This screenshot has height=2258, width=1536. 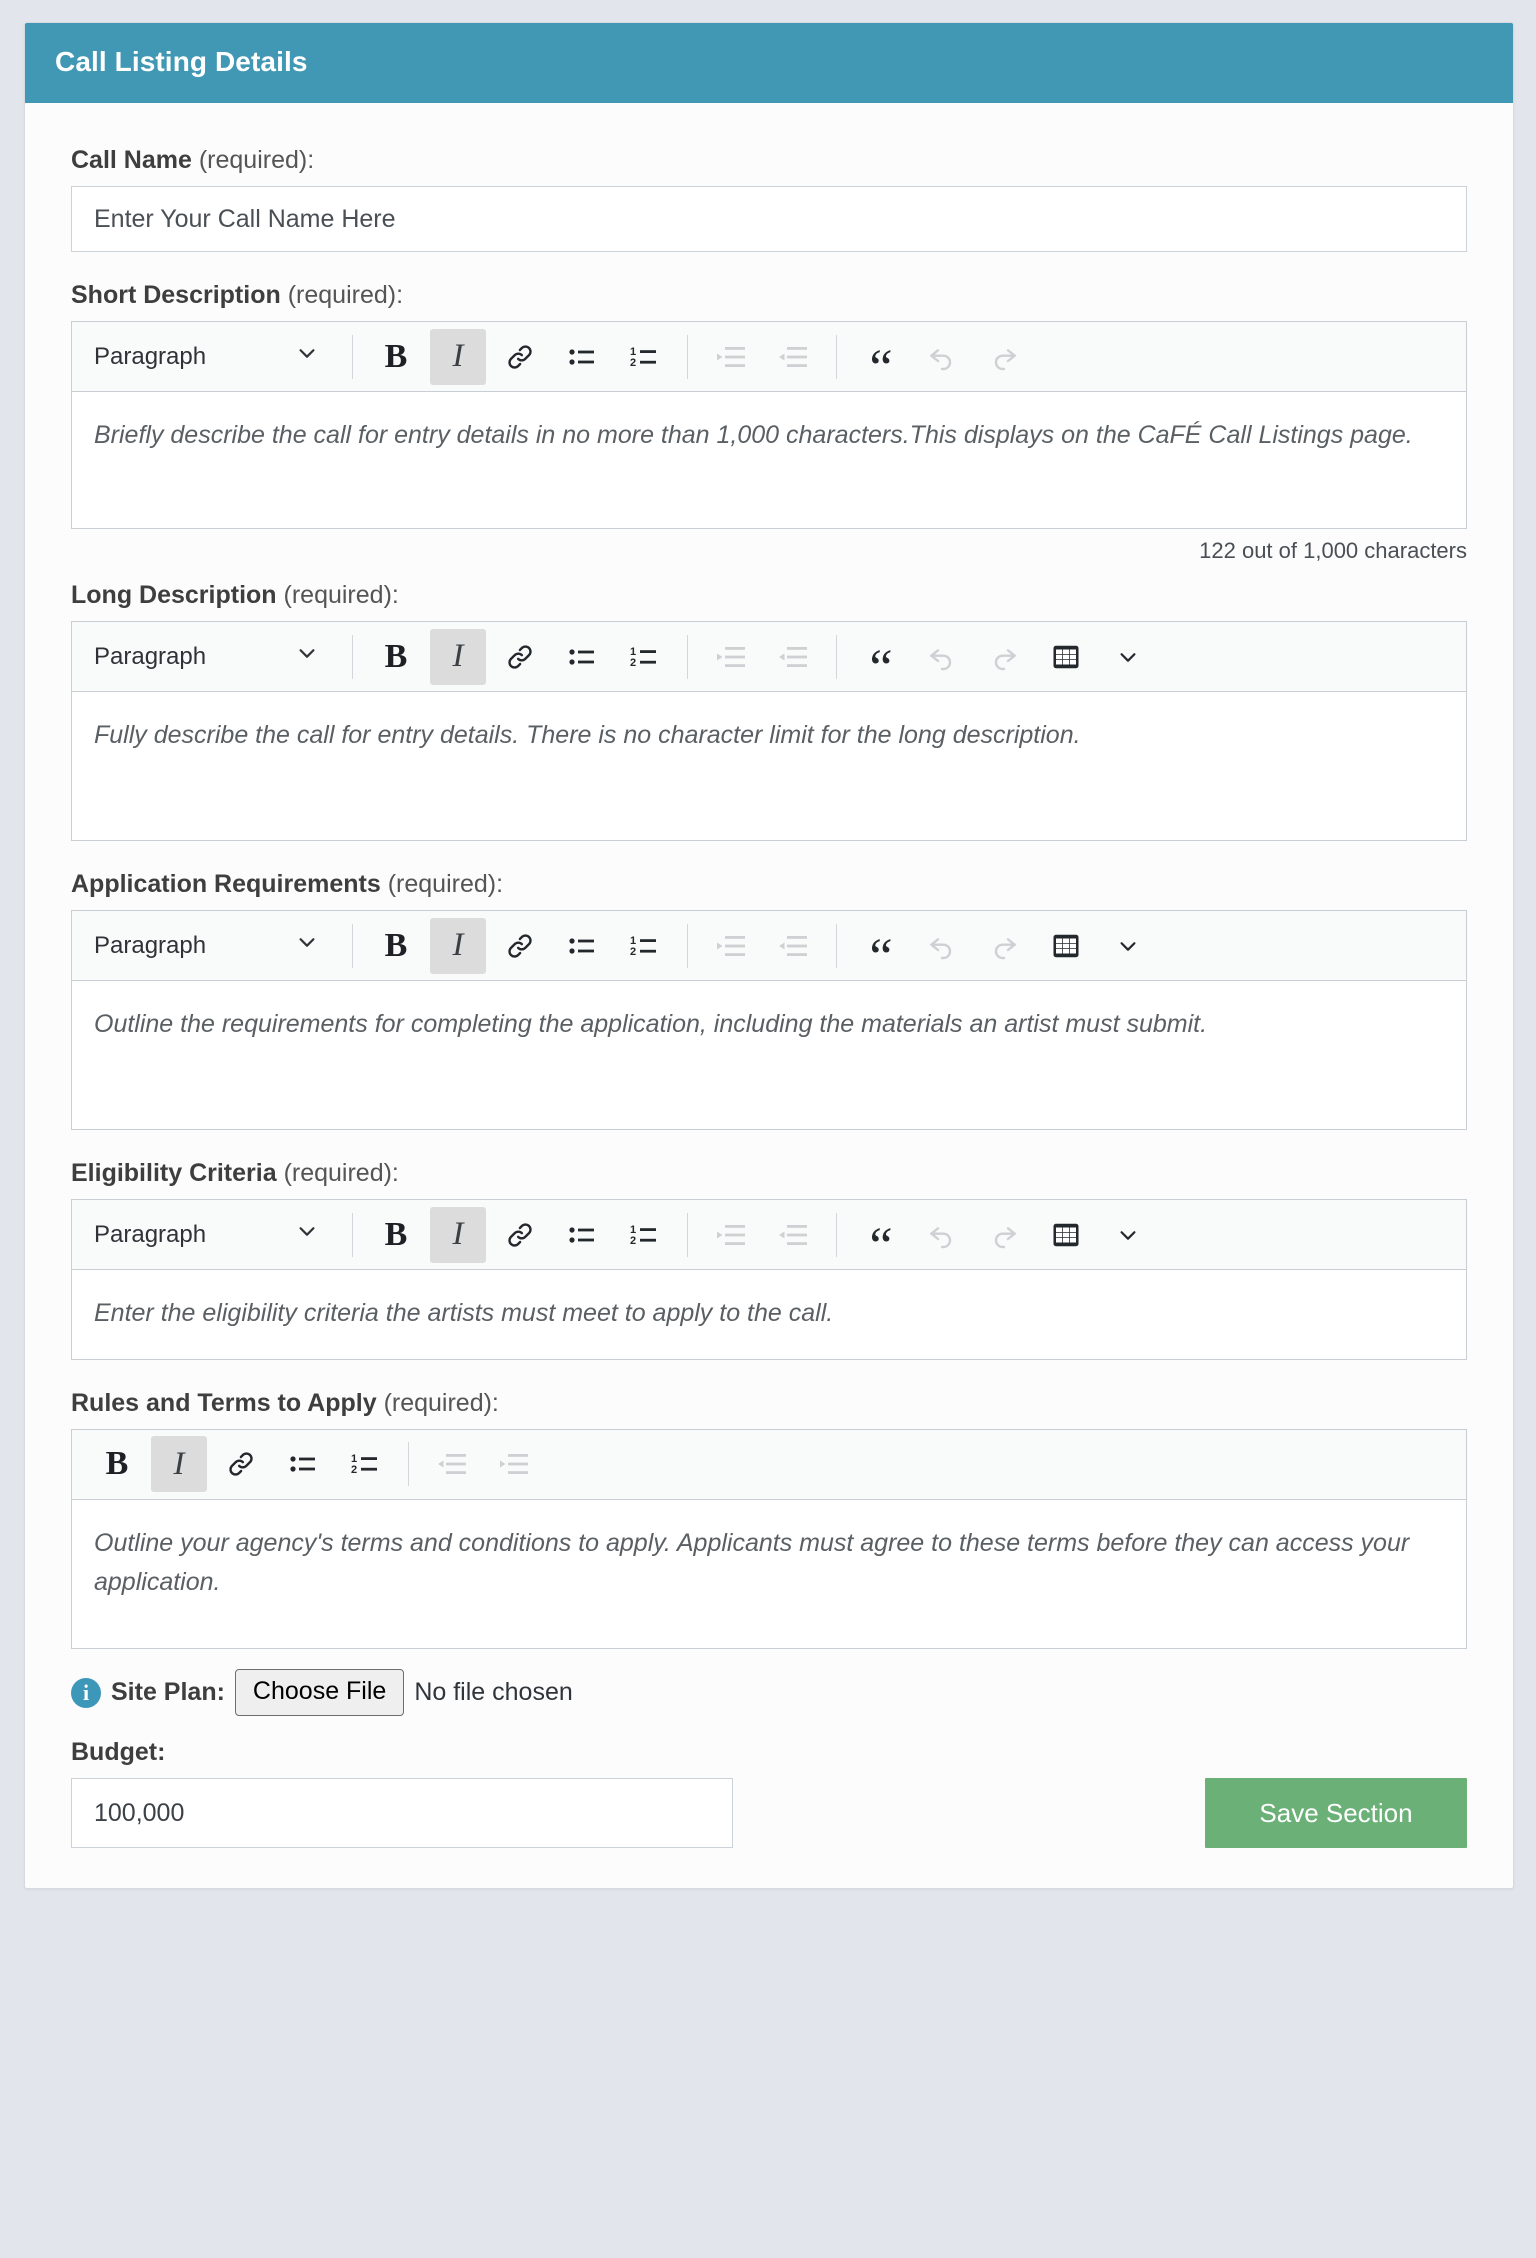 I want to click on undo-icon, so click(x=942, y=657).